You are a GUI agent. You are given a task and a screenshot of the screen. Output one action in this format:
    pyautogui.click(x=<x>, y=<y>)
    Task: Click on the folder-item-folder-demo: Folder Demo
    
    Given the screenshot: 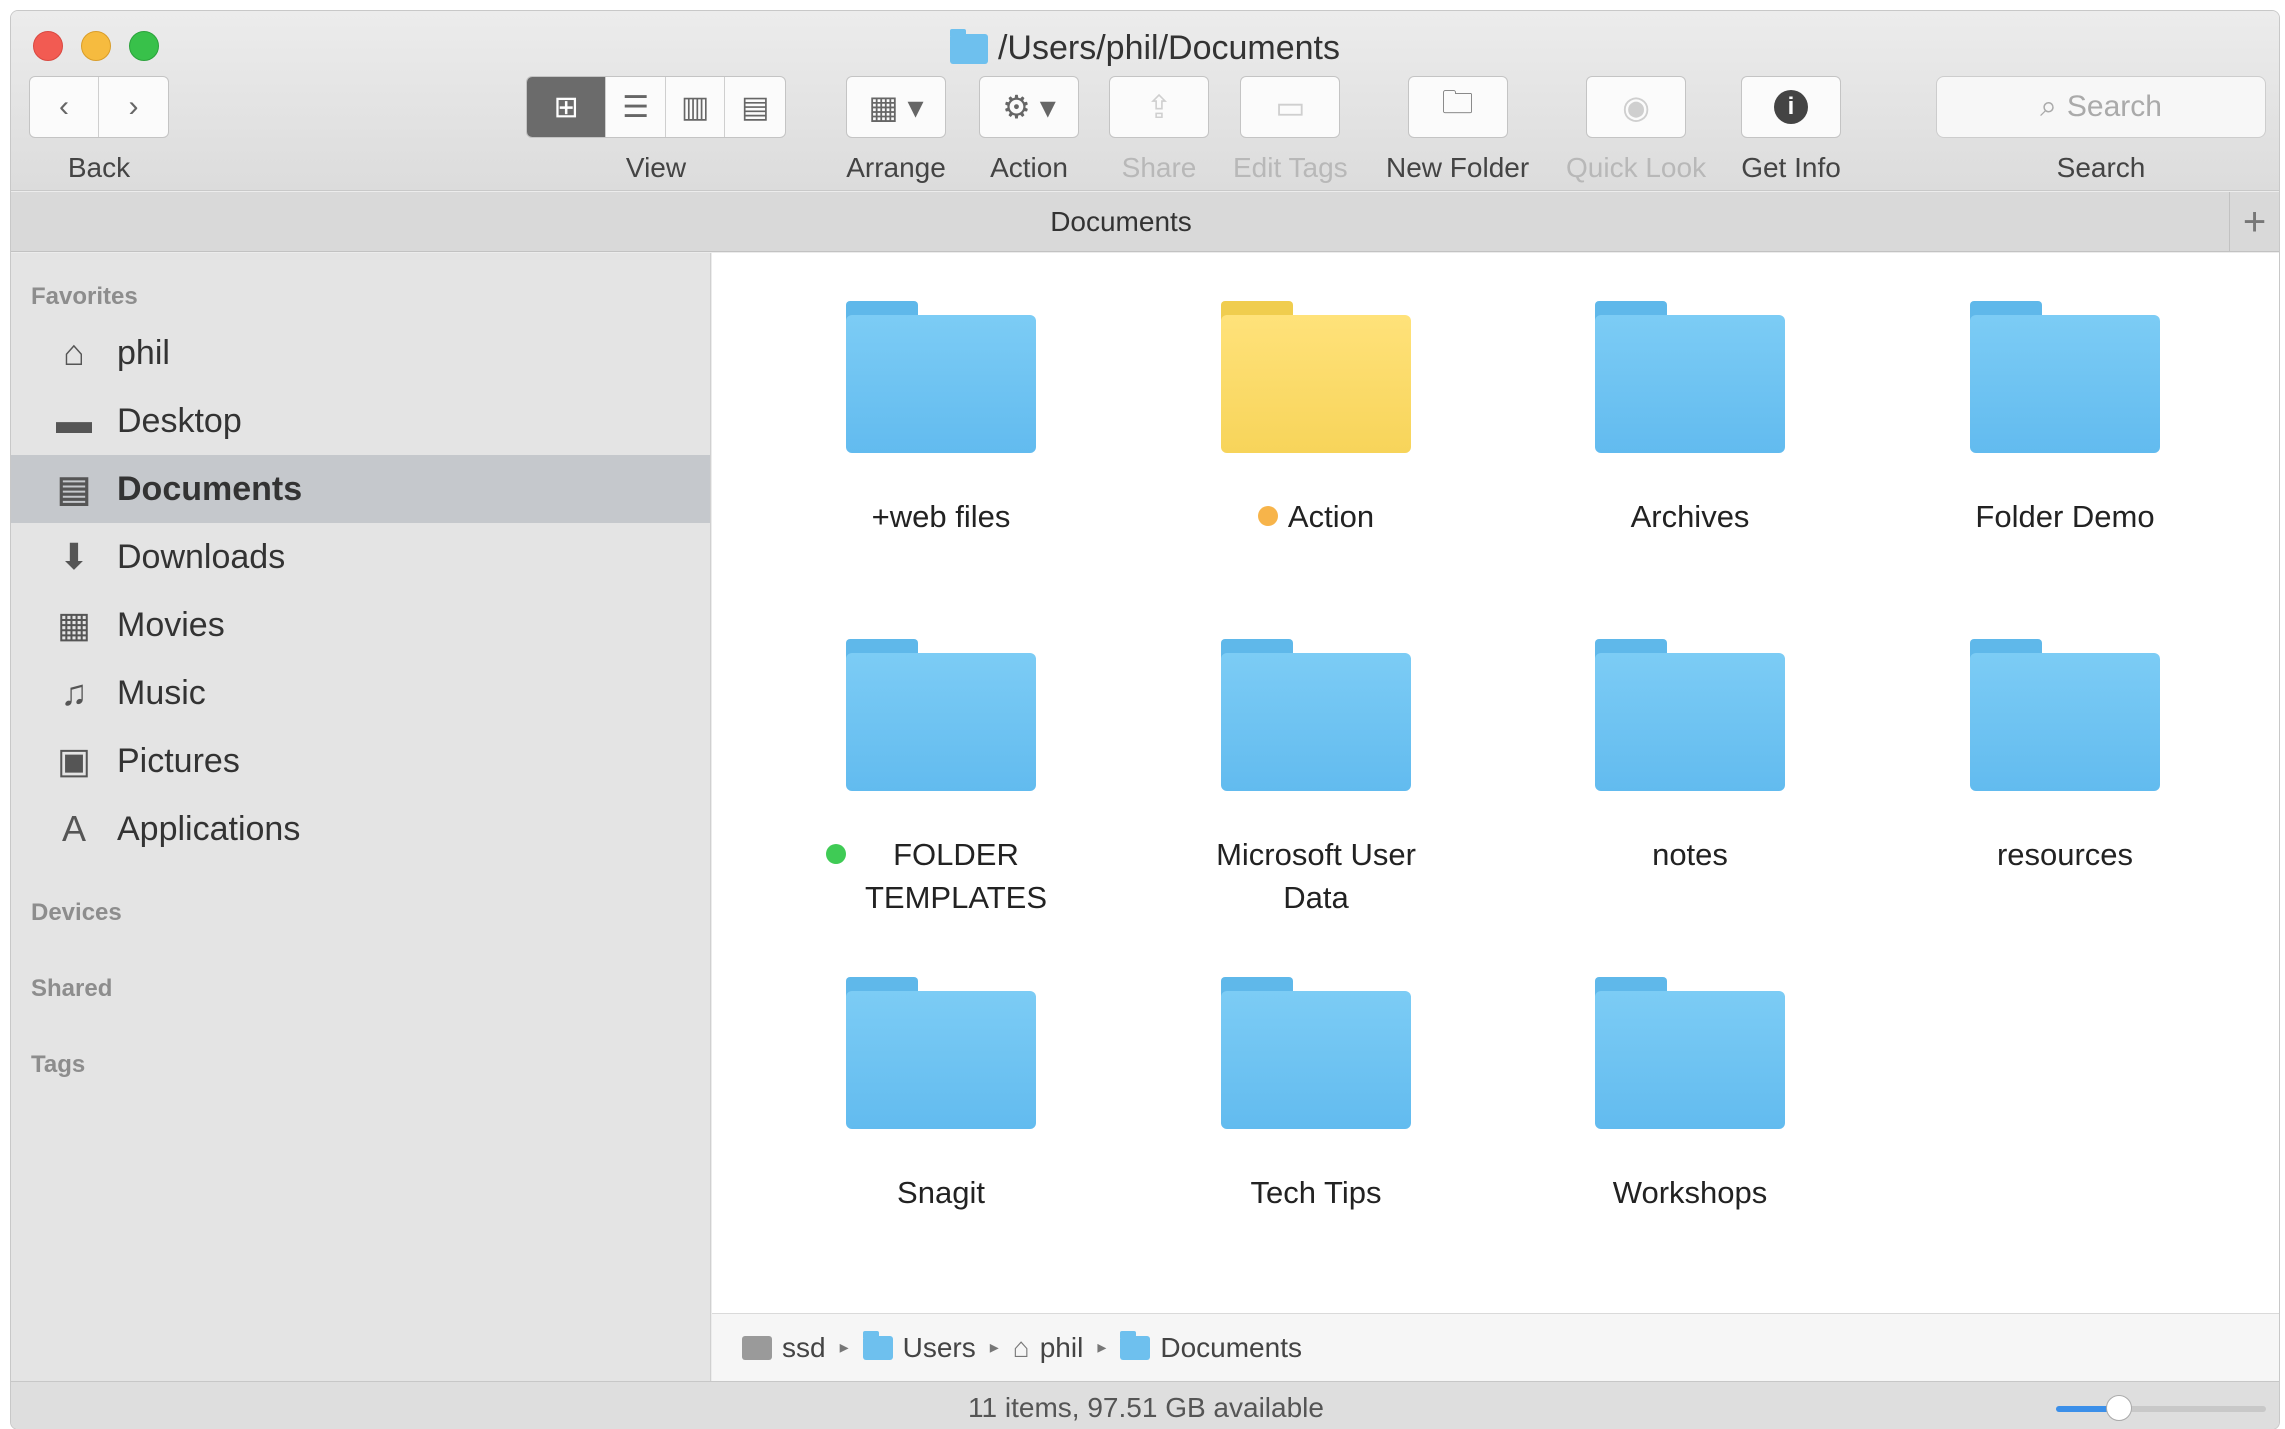 What is the action you would take?
    pyautogui.click(x=2065, y=417)
    